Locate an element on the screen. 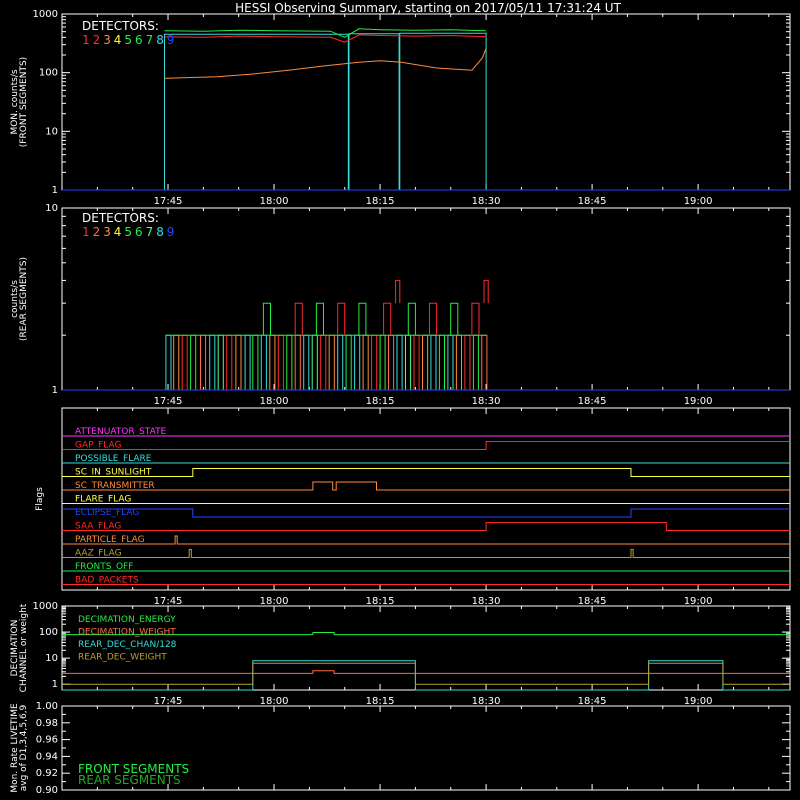  decimation-y-tick-label: 1 is located at coordinates (55, 684).